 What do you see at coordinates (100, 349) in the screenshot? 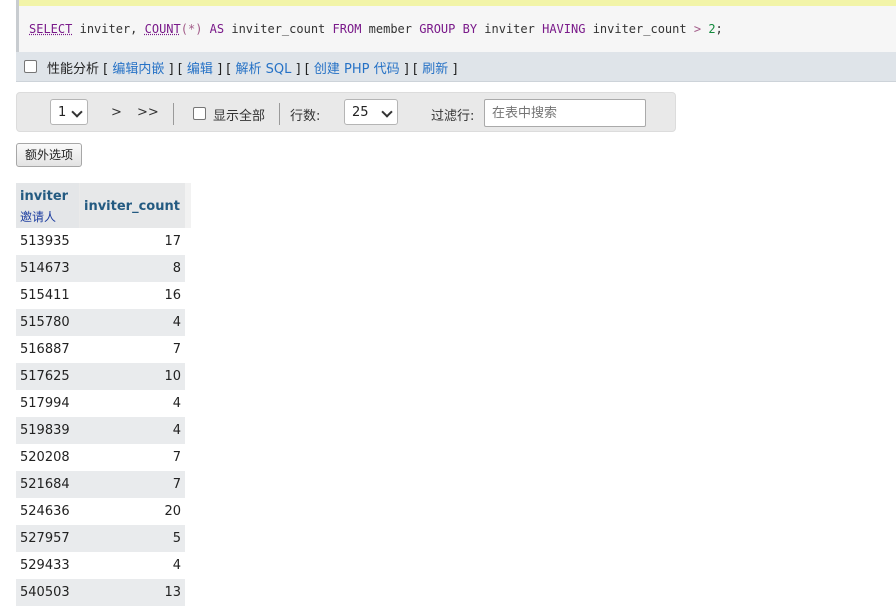
I see `table-row: 516887 7` at bounding box center [100, 349].